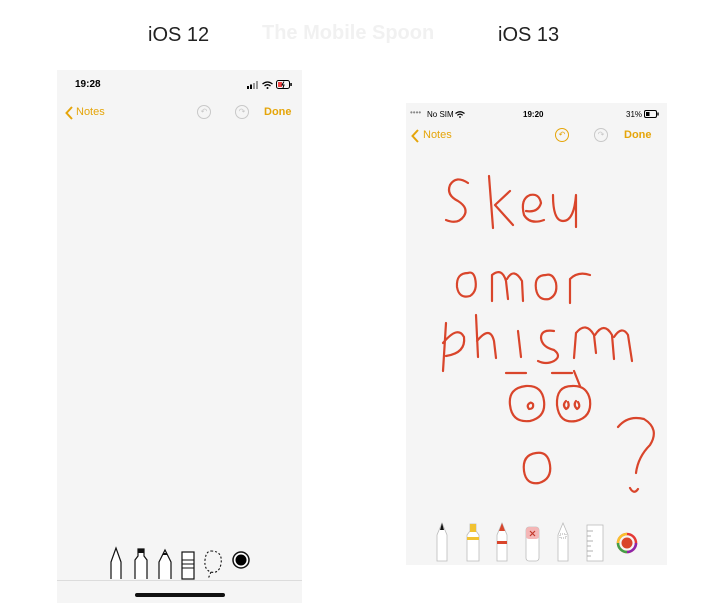  Describe the element at coordinates (204, 112) in the screenshot. I see `undo-icon: ↶` at that location.